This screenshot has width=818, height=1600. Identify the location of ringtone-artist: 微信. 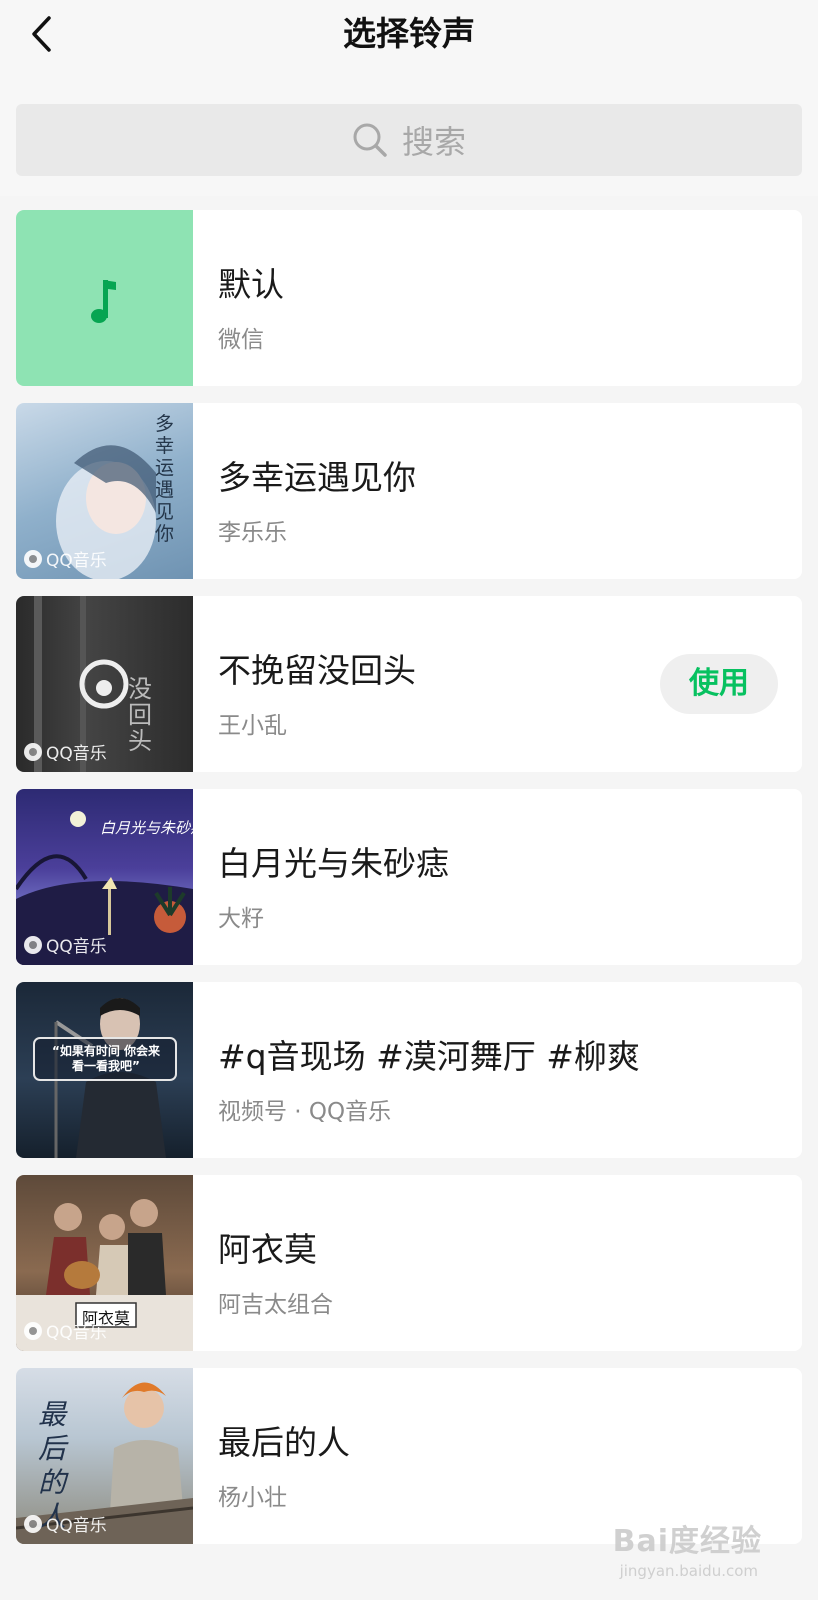
(241, 340).